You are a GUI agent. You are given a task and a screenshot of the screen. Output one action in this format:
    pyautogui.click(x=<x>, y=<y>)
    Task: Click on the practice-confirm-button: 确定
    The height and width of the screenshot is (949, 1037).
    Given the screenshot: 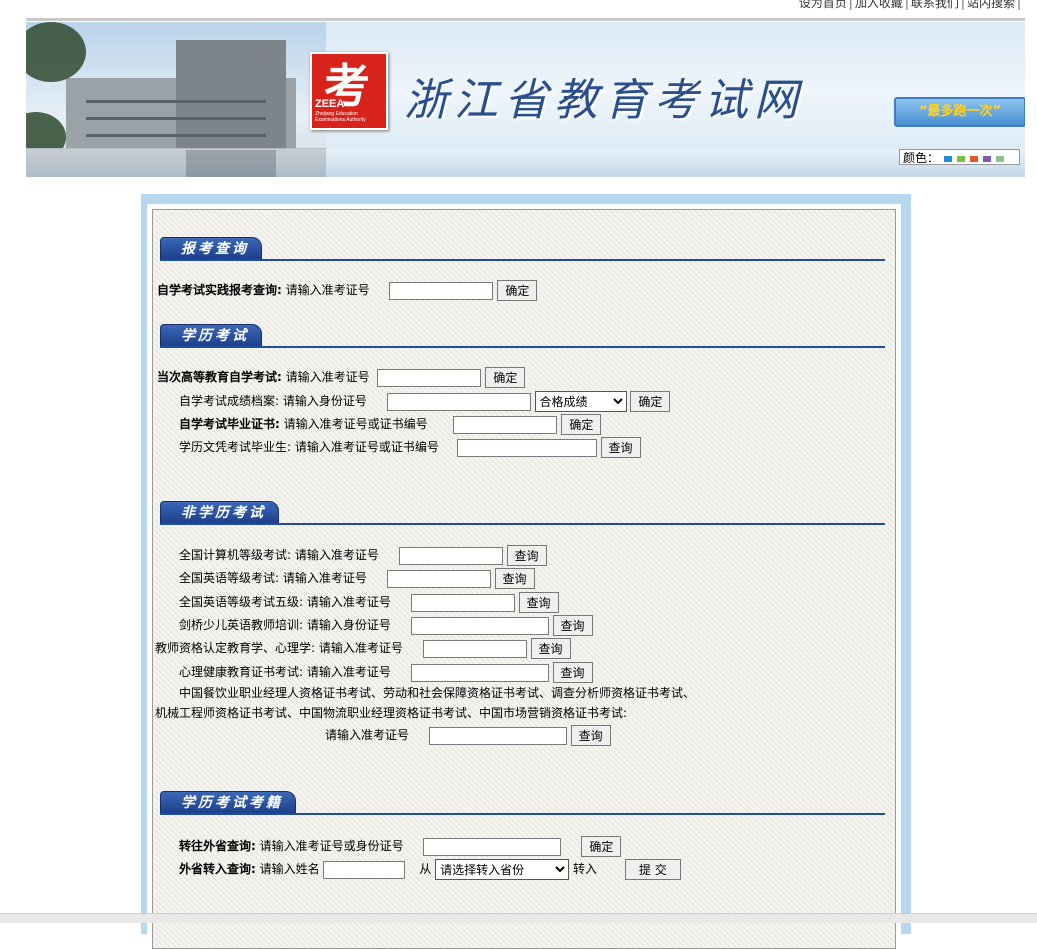 What is the action you would take?
    pyautogui.click(x=517, y=290)
    